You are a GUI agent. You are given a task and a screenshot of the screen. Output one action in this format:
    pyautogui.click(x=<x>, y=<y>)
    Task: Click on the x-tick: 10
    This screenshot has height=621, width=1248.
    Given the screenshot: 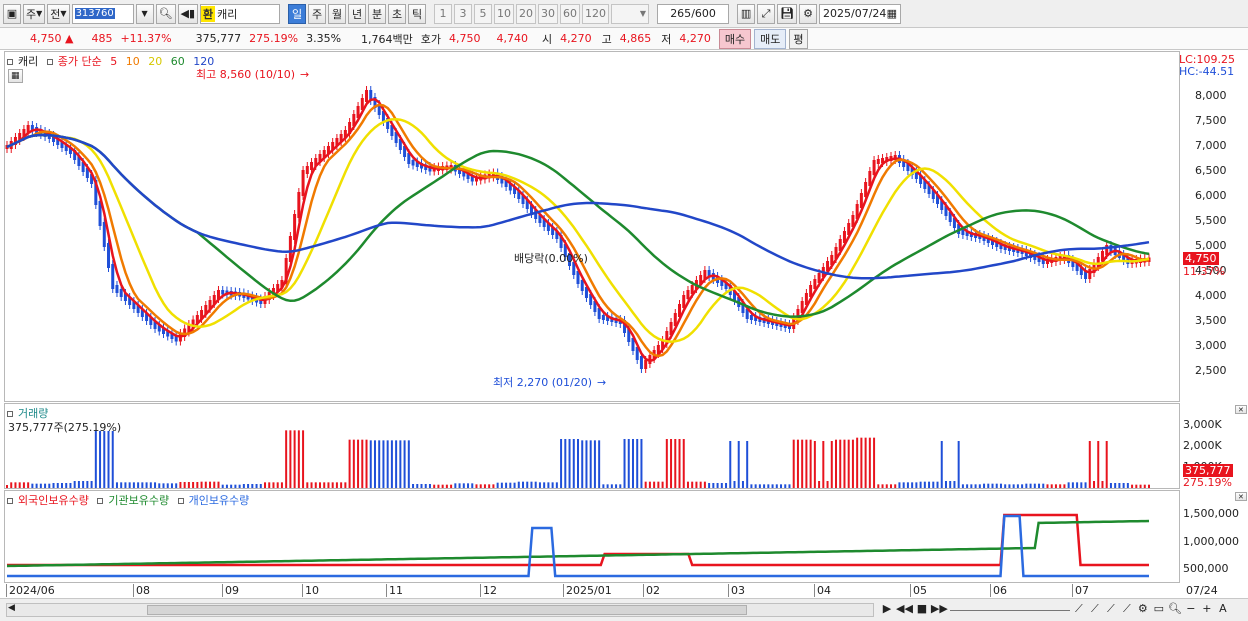 What is the action you would take?
    pyautogui.click(x=310, y=590)
    